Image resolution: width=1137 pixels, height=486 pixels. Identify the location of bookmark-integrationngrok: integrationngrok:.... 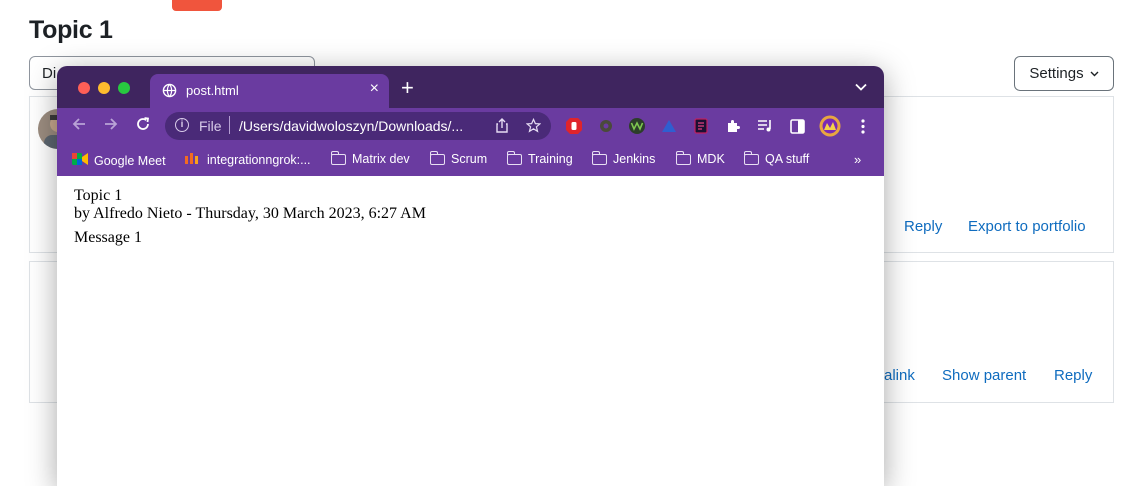
(248, 159).